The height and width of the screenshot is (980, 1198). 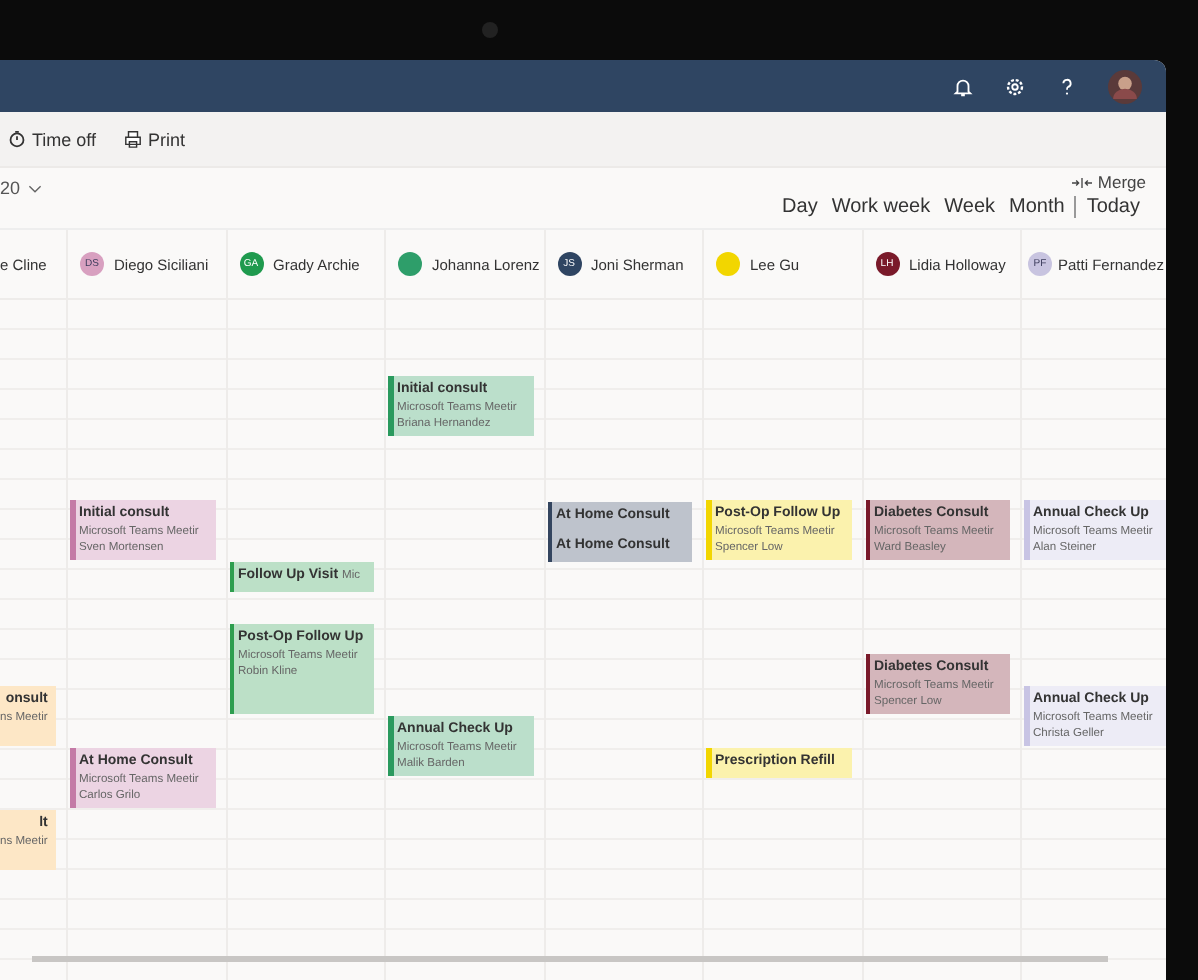 What do you see at coordinates (17, 139) in the screenshot?
I see `stopwatch-icon` at bounding box center [17, 139].